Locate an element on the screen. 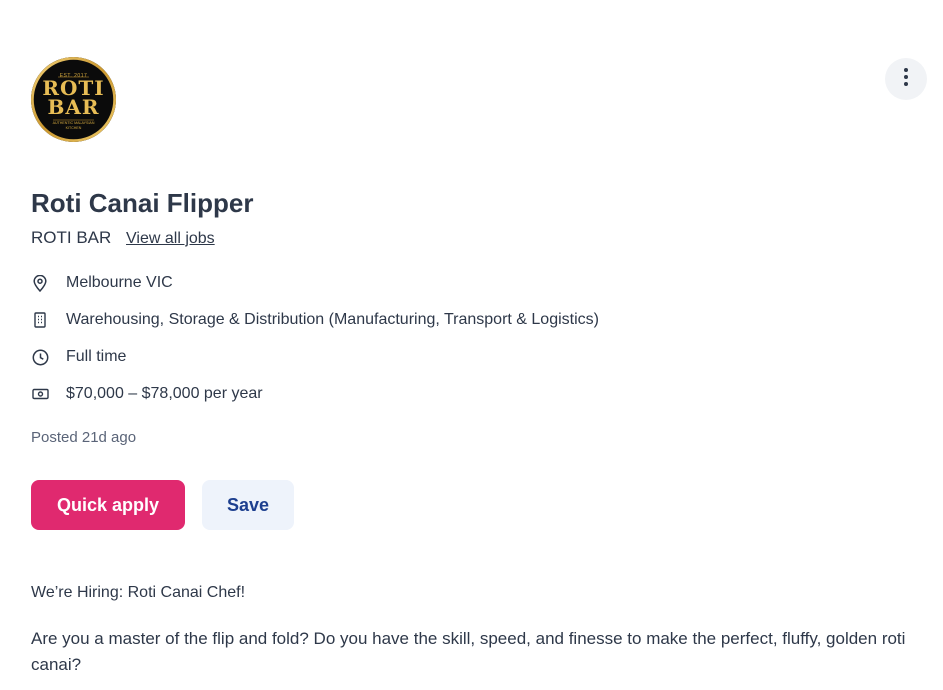 This screenshot has height=690, width=943. quick-apply-button: Quick apply is located at coordinates (108, 505).